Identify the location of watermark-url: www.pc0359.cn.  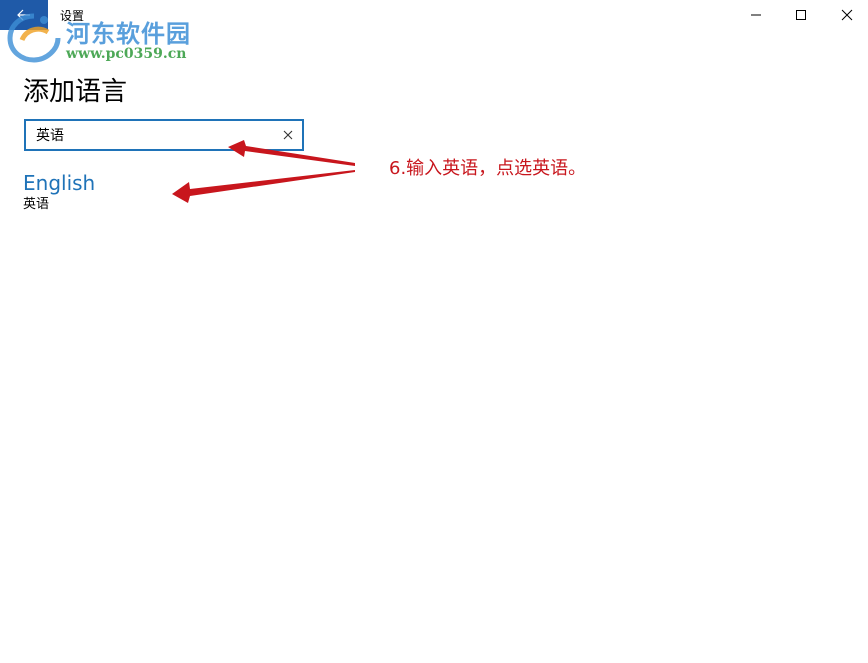
(126, 54).